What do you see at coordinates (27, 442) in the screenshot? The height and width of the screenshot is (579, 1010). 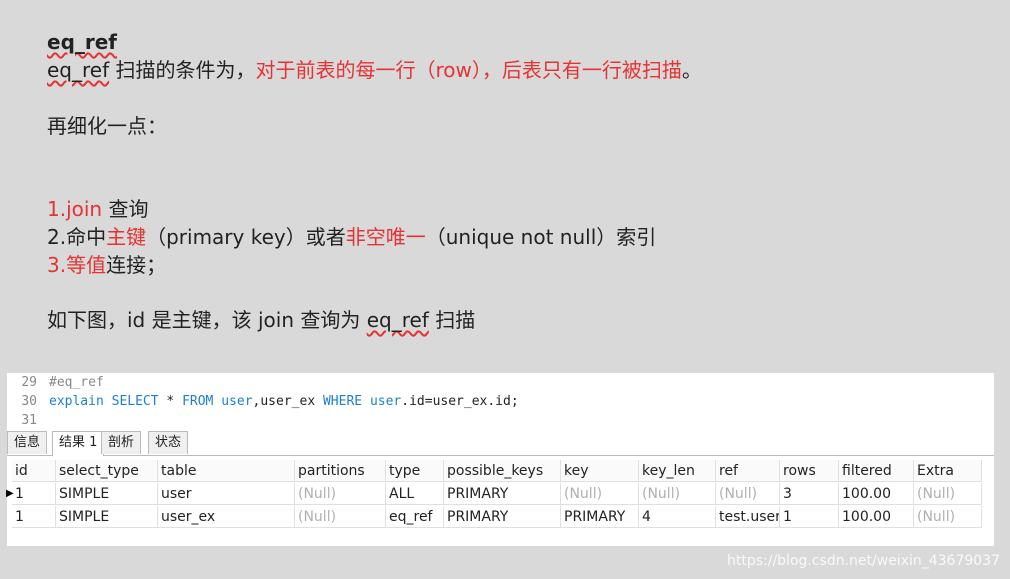 I see `tab-info: 信息` at bounding box center [27, 442].